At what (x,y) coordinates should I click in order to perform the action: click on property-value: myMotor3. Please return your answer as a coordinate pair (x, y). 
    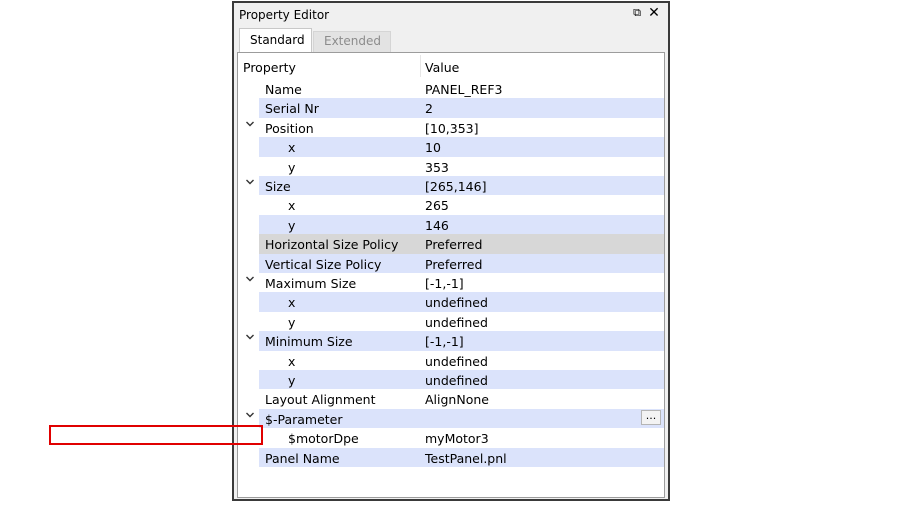
    Looking at the image, I should click on (457, 438).